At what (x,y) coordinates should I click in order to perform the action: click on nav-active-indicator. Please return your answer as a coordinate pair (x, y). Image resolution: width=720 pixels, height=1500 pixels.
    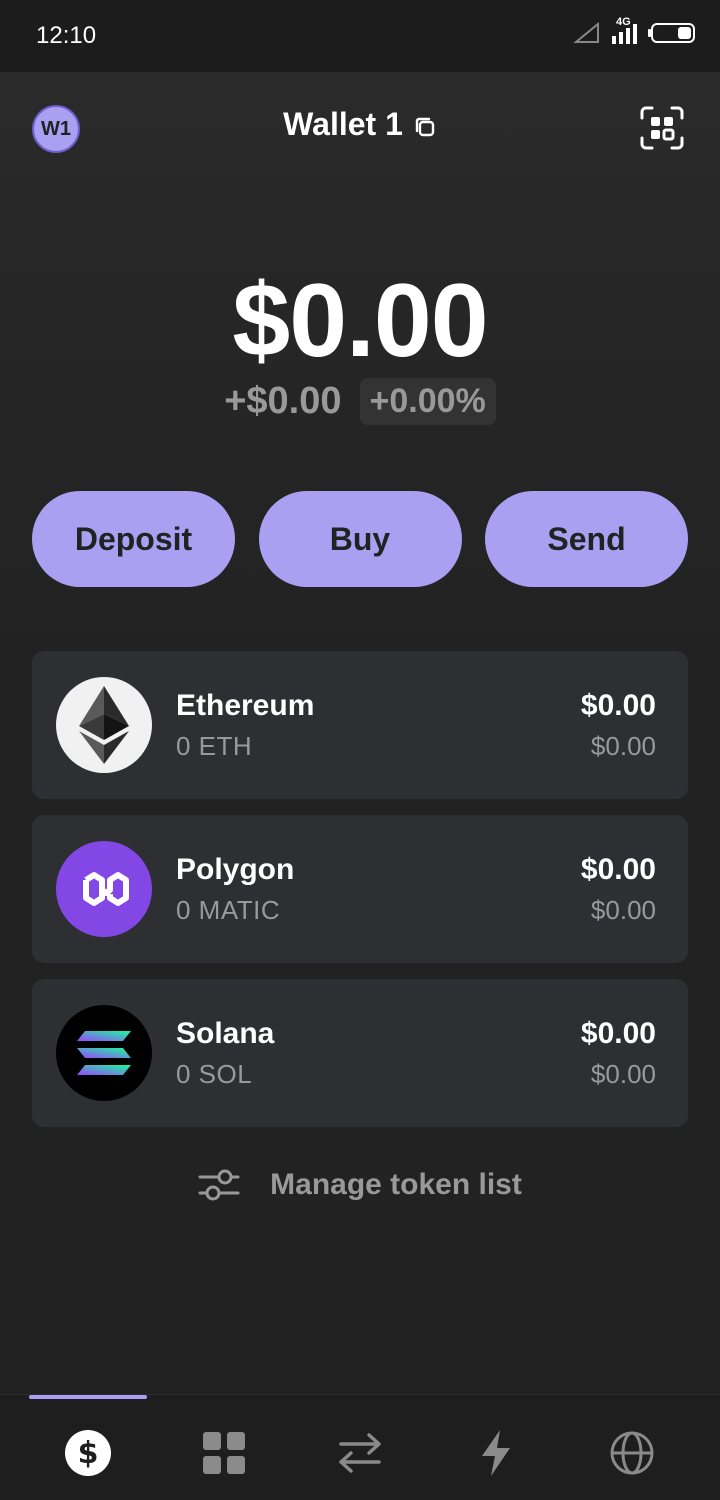
    Looking at the image, I should click on (88, 1397).